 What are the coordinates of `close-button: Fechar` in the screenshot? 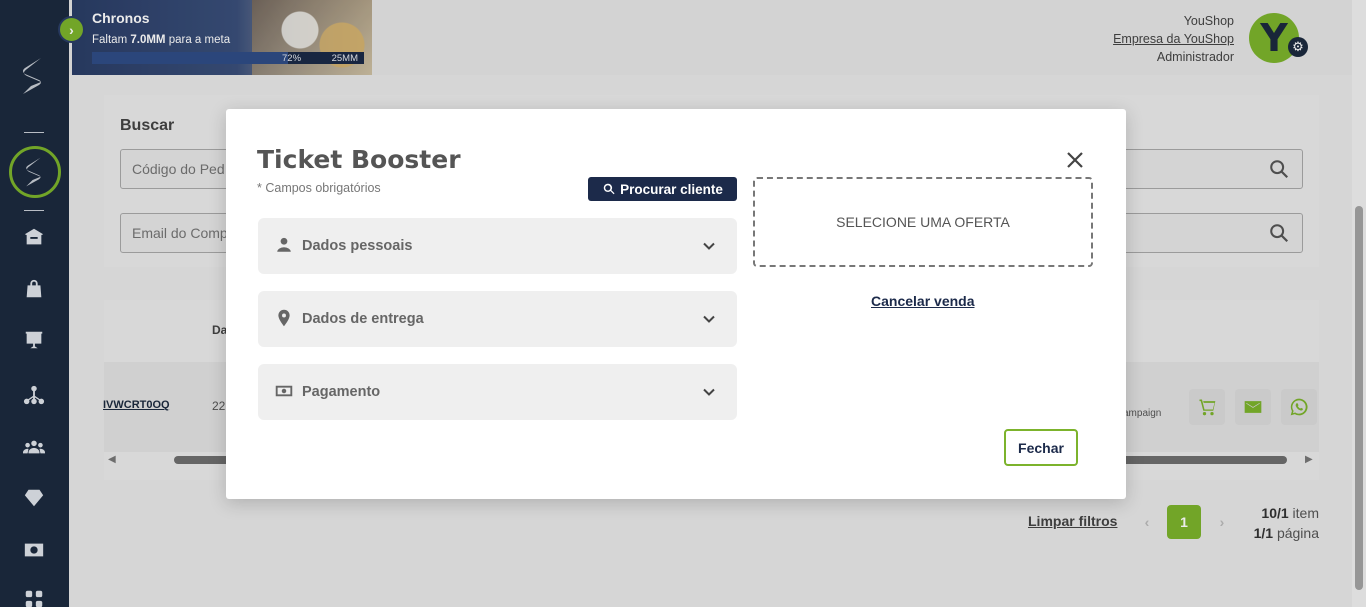 It's located at (1041, 447).